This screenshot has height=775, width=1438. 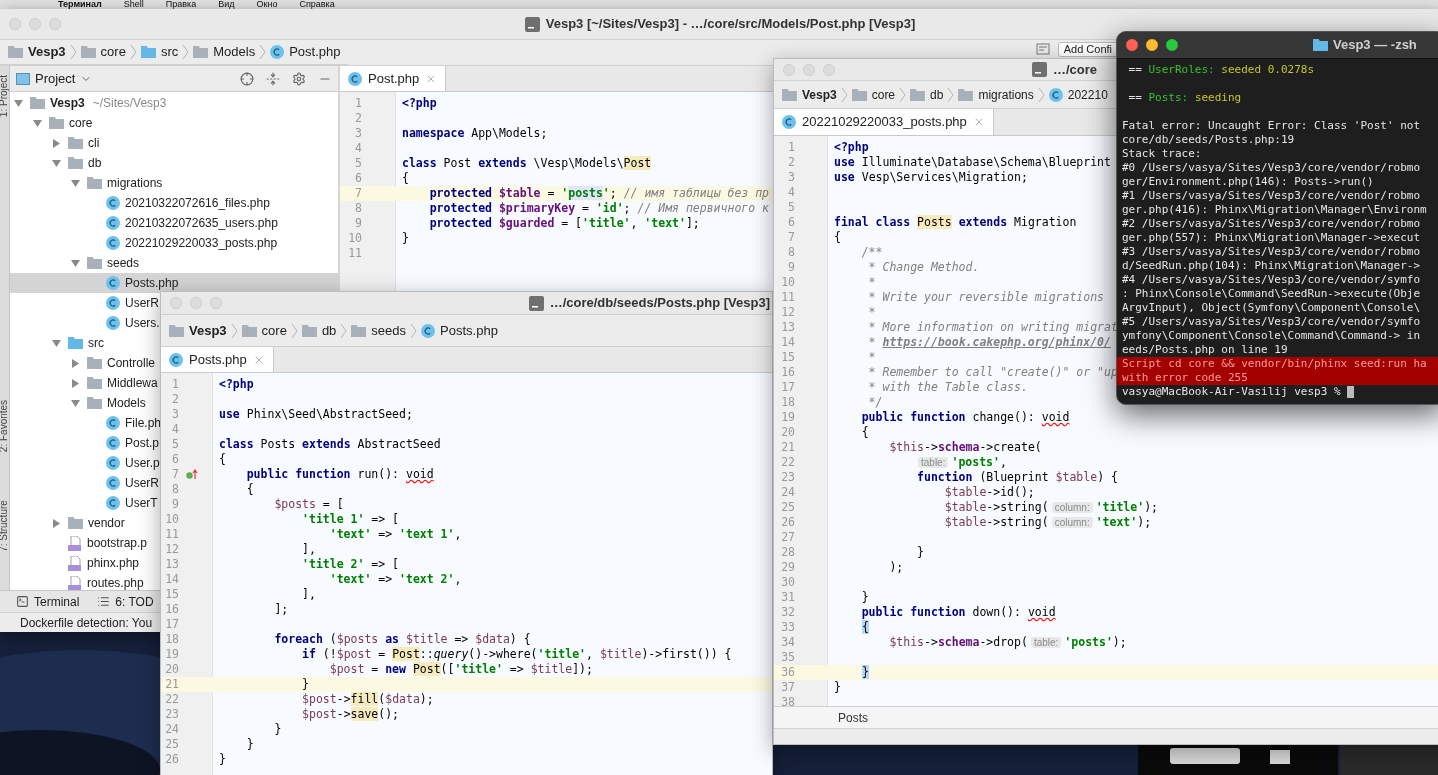 I want to click on editor-tab: Post.php, so click(x=393, y=78).